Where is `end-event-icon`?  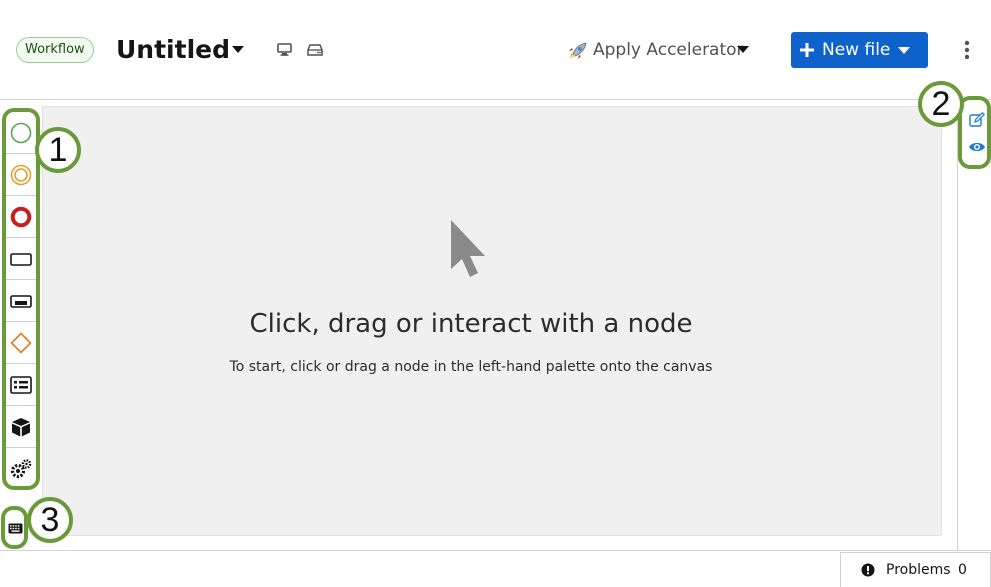
end-event-icon is located at coordinates (21, 217).